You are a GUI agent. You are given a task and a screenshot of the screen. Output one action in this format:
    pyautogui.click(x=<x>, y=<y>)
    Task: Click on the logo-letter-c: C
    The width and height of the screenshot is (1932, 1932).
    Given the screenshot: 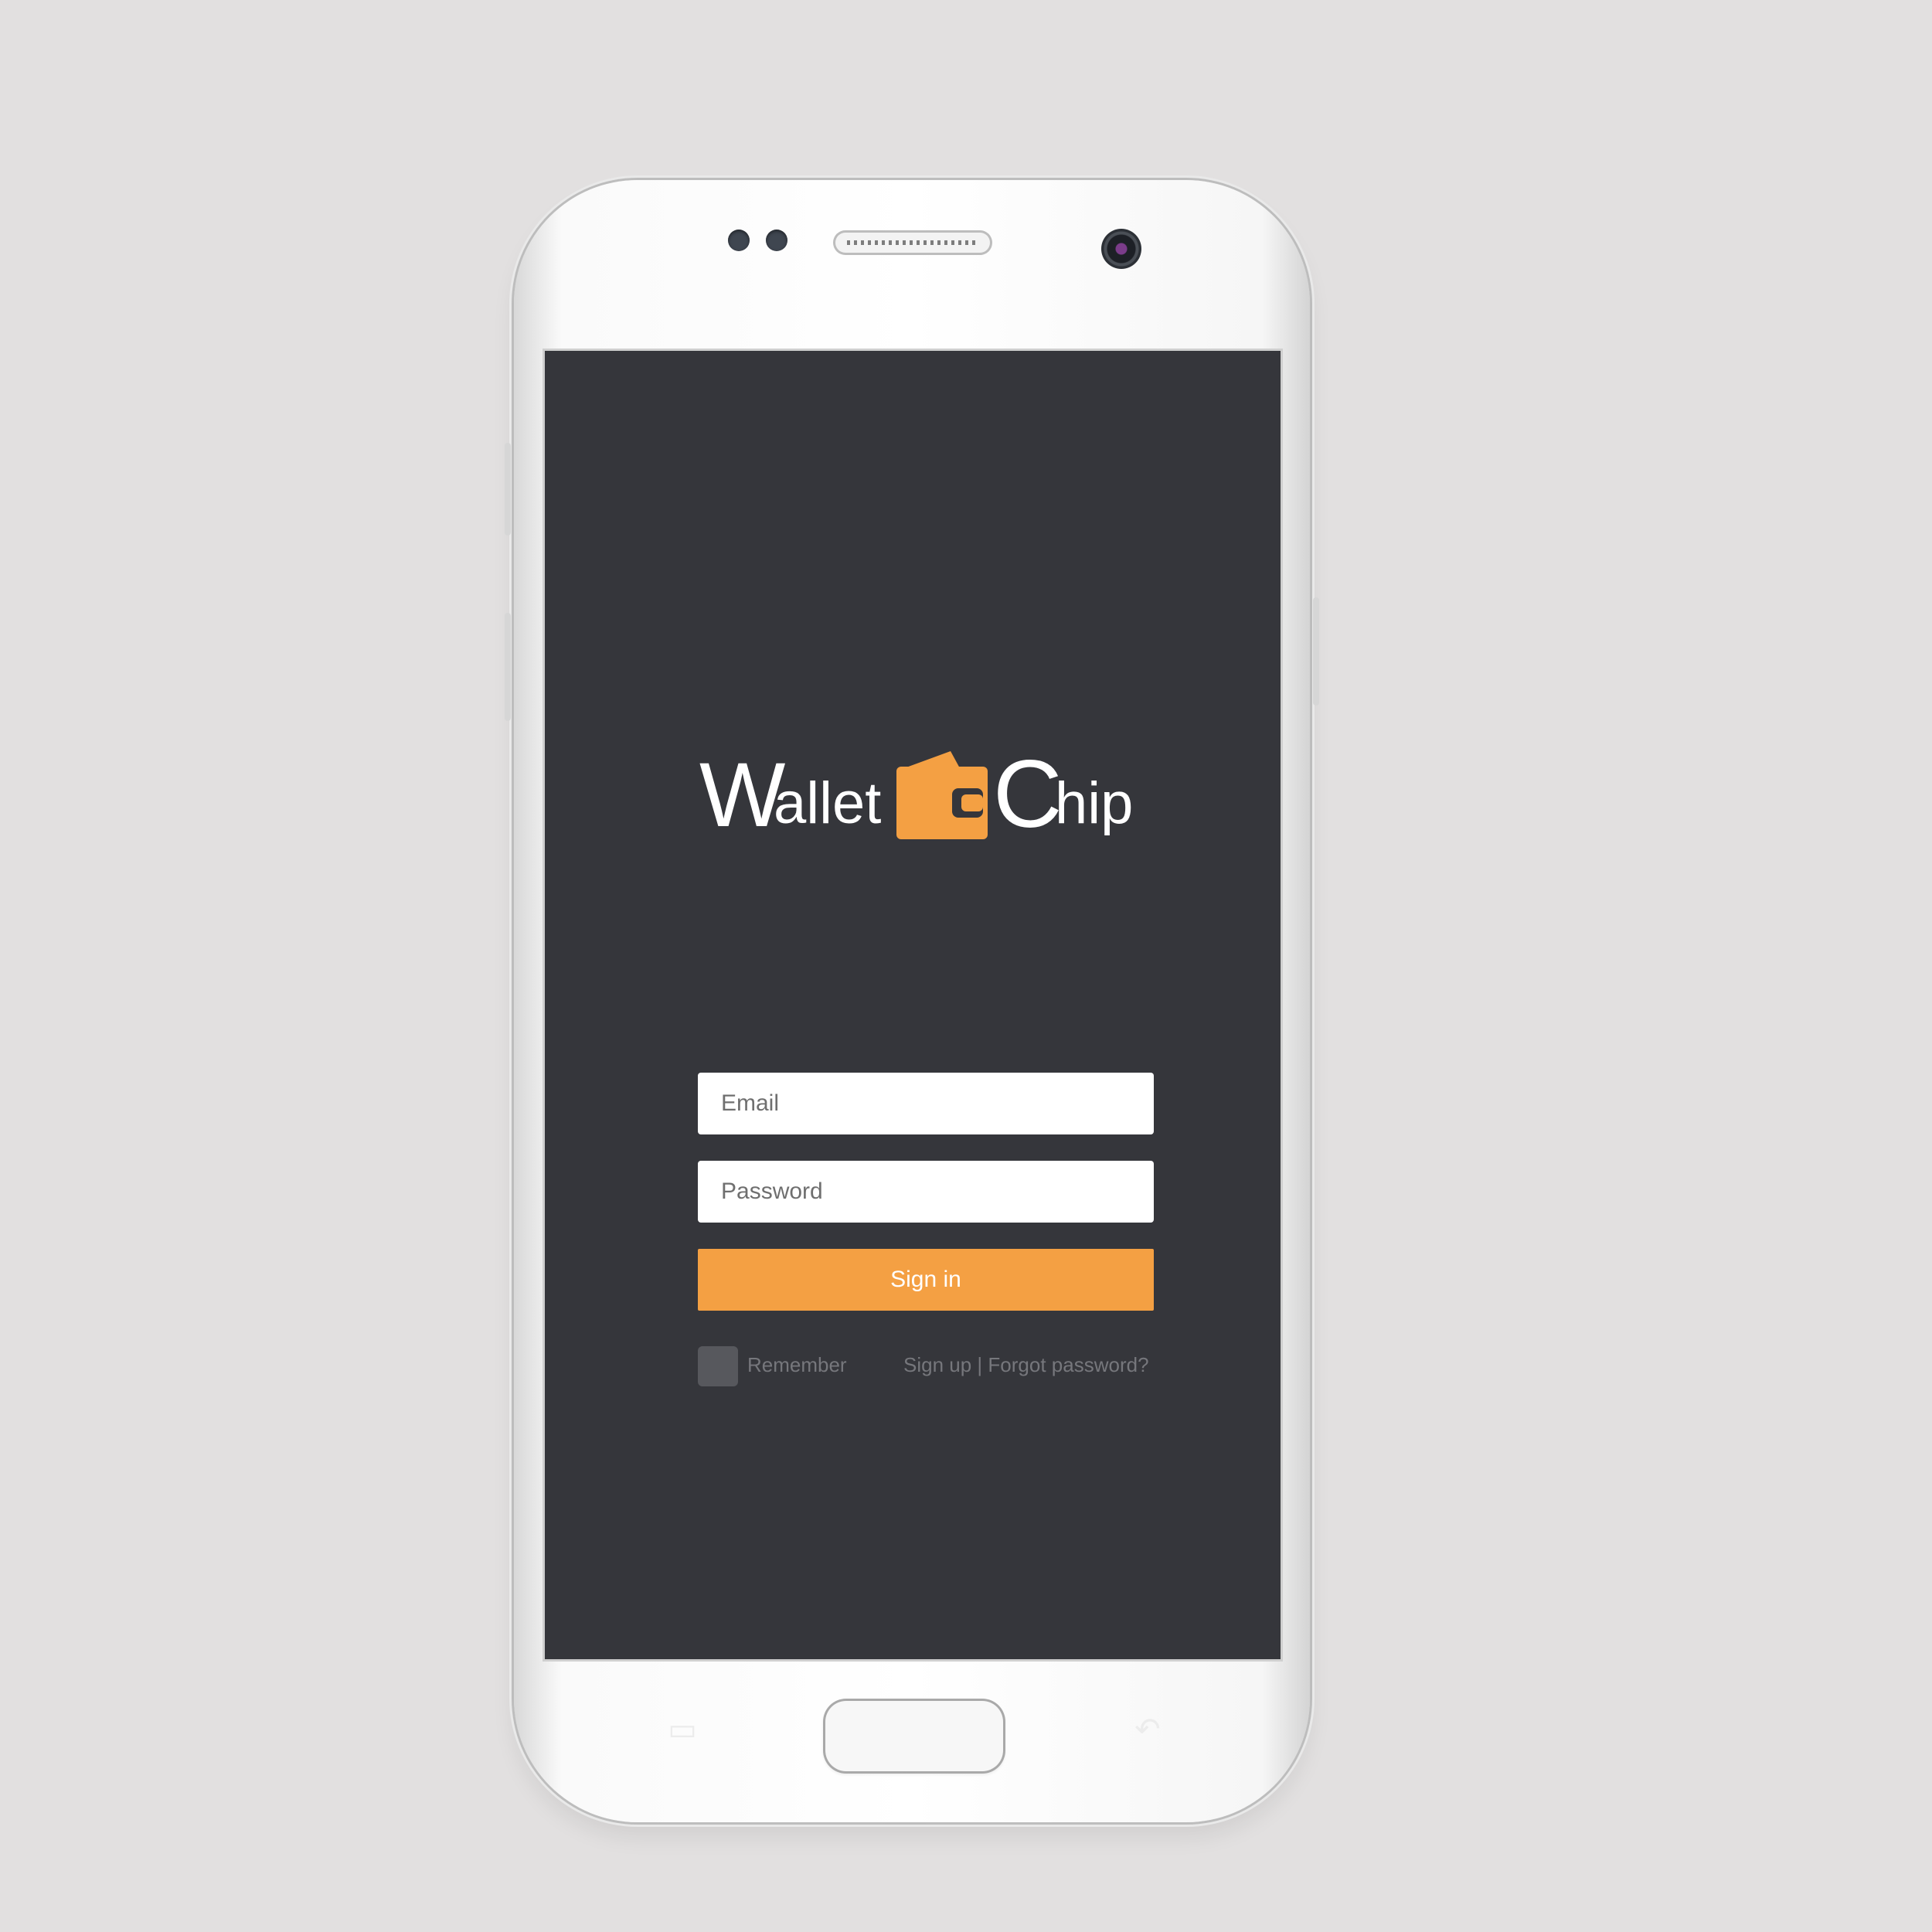 What is the action you would take?
    pyautogui.click(x=1028, y=794)
    